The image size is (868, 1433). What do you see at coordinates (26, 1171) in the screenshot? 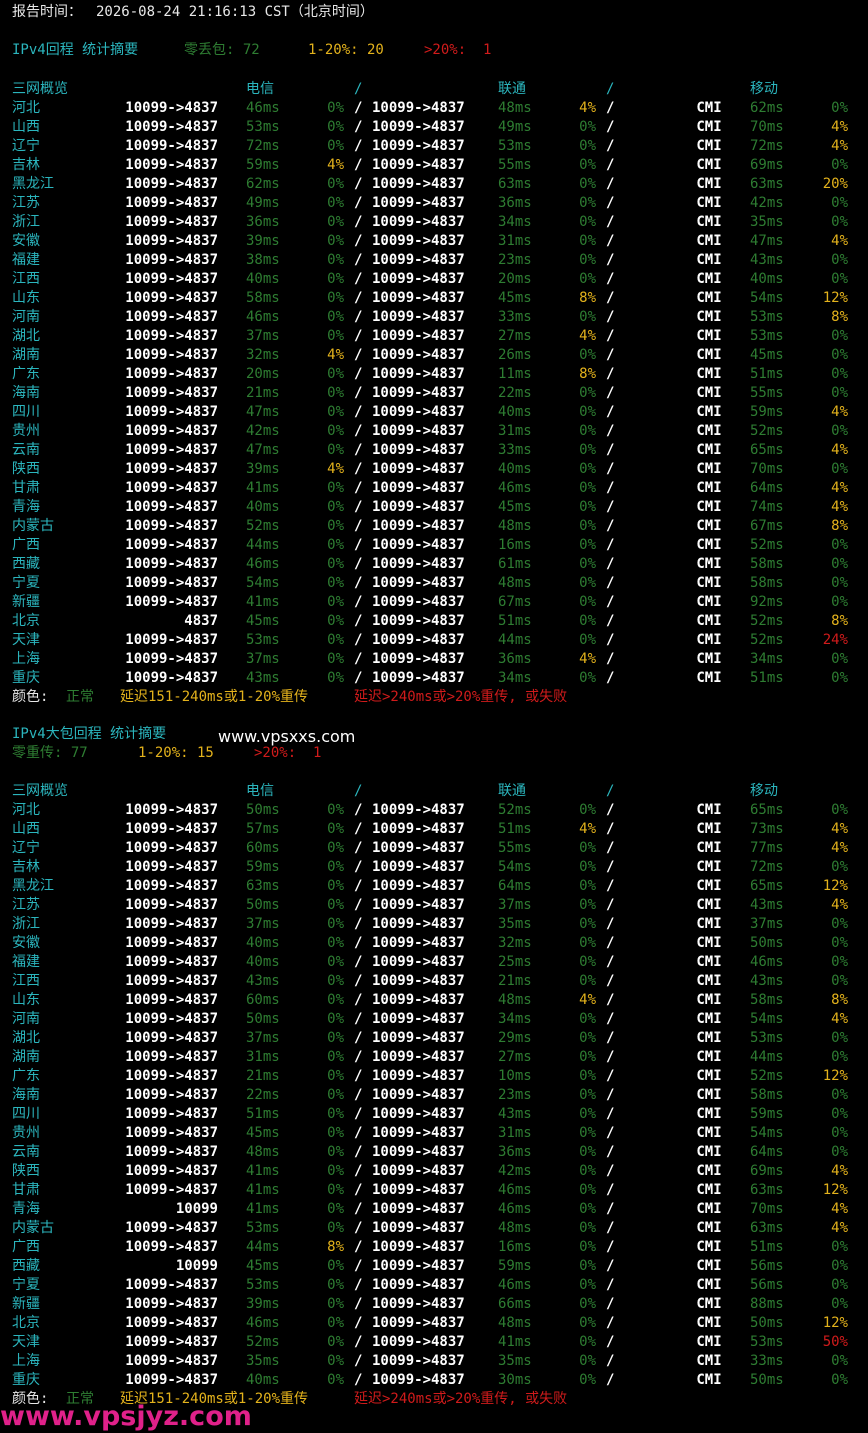
I see `row-region: 陕西` at bounding box center [26, 1171].